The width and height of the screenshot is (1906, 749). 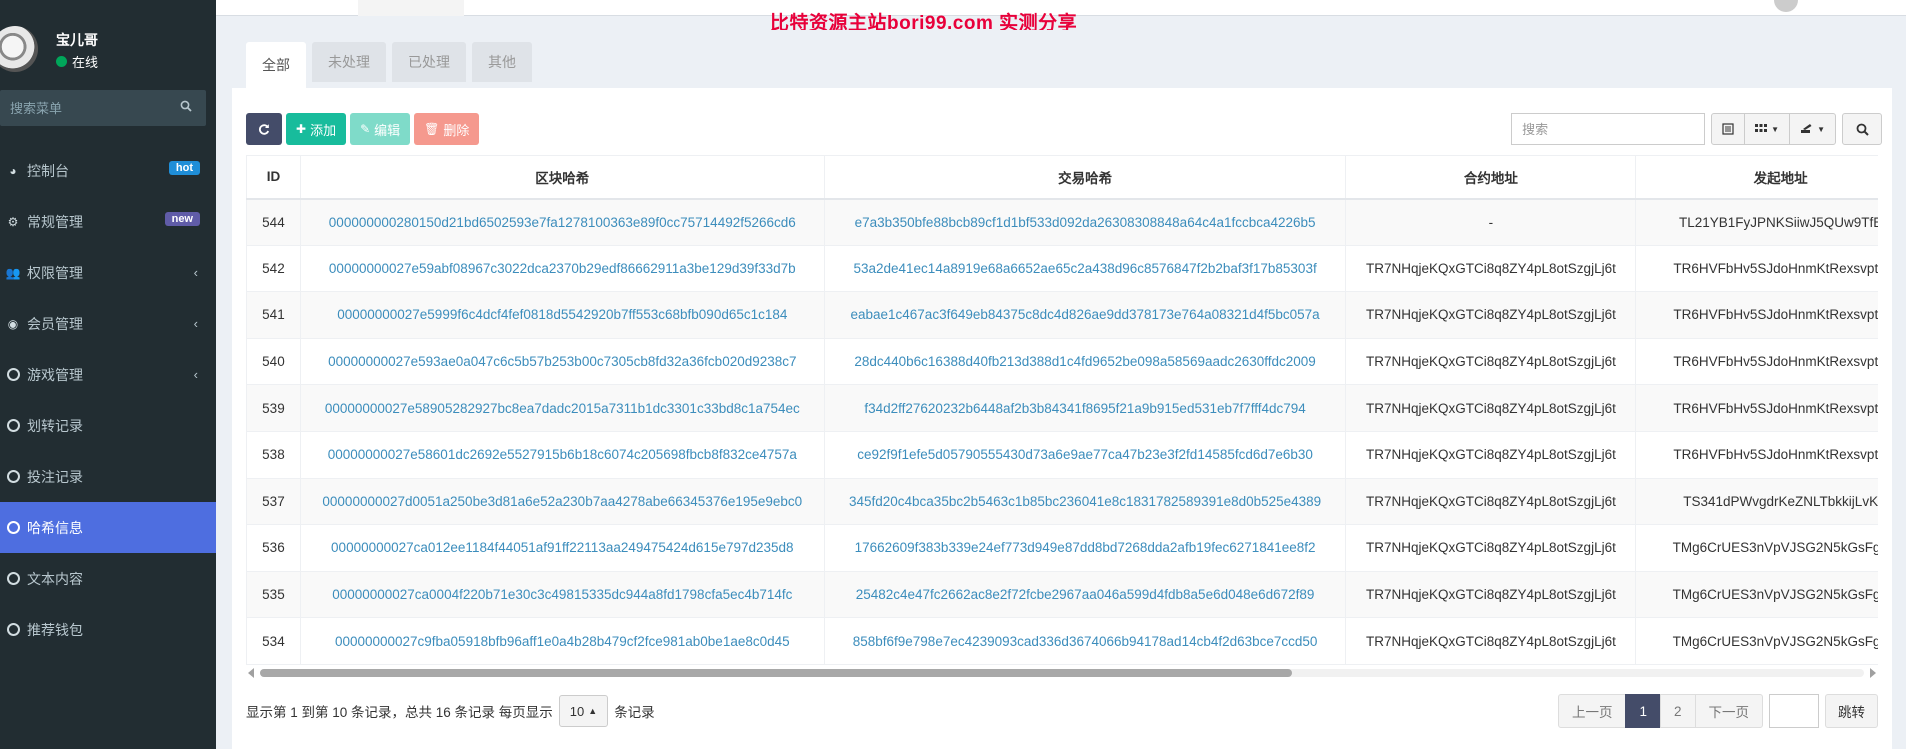 I want to click on sidebar-item: 划转记录, so click(x=108, y=425).